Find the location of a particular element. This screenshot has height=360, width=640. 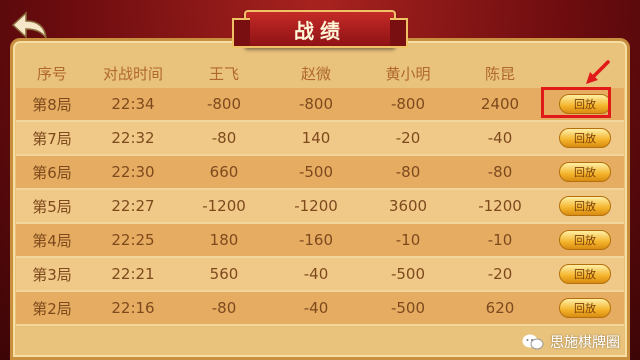

watermark-text: 思施棋牌圈 is located at coordinates (585, 343).